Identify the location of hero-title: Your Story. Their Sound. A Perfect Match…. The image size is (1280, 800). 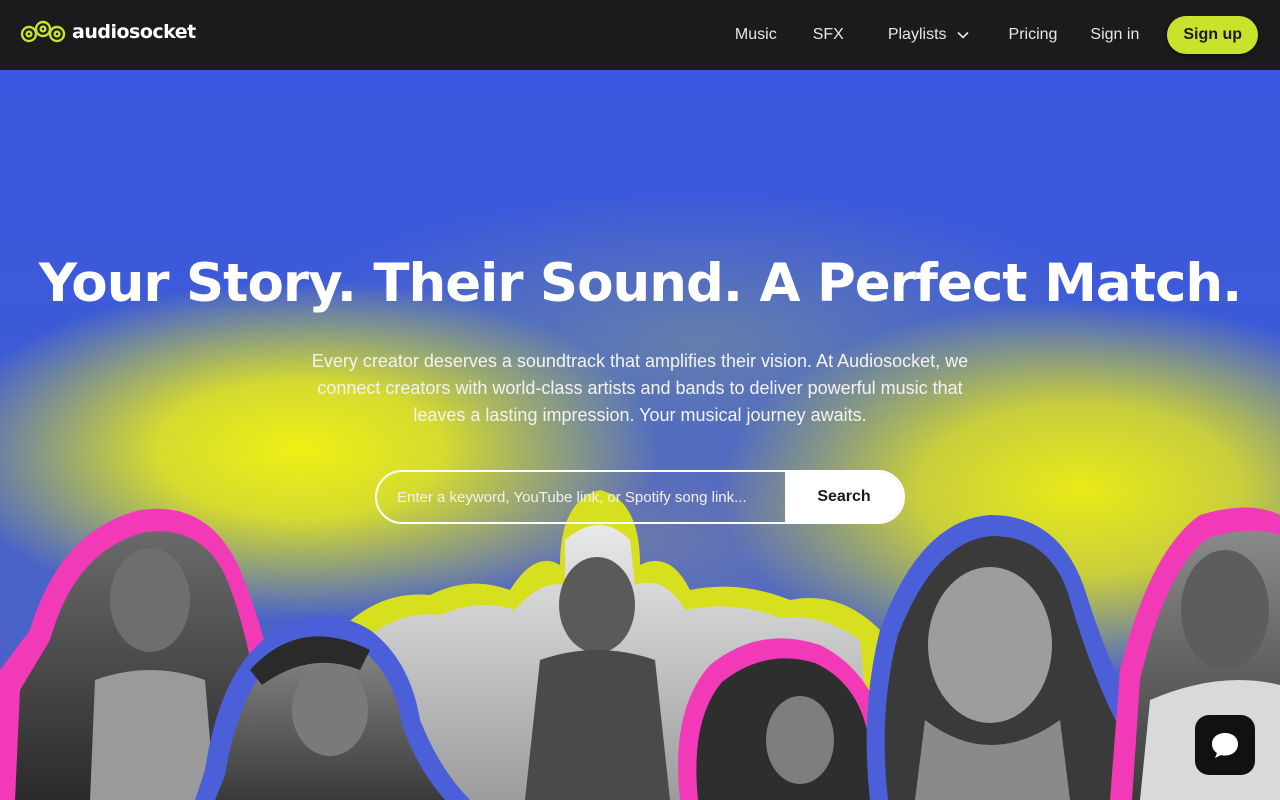
(640, 283).